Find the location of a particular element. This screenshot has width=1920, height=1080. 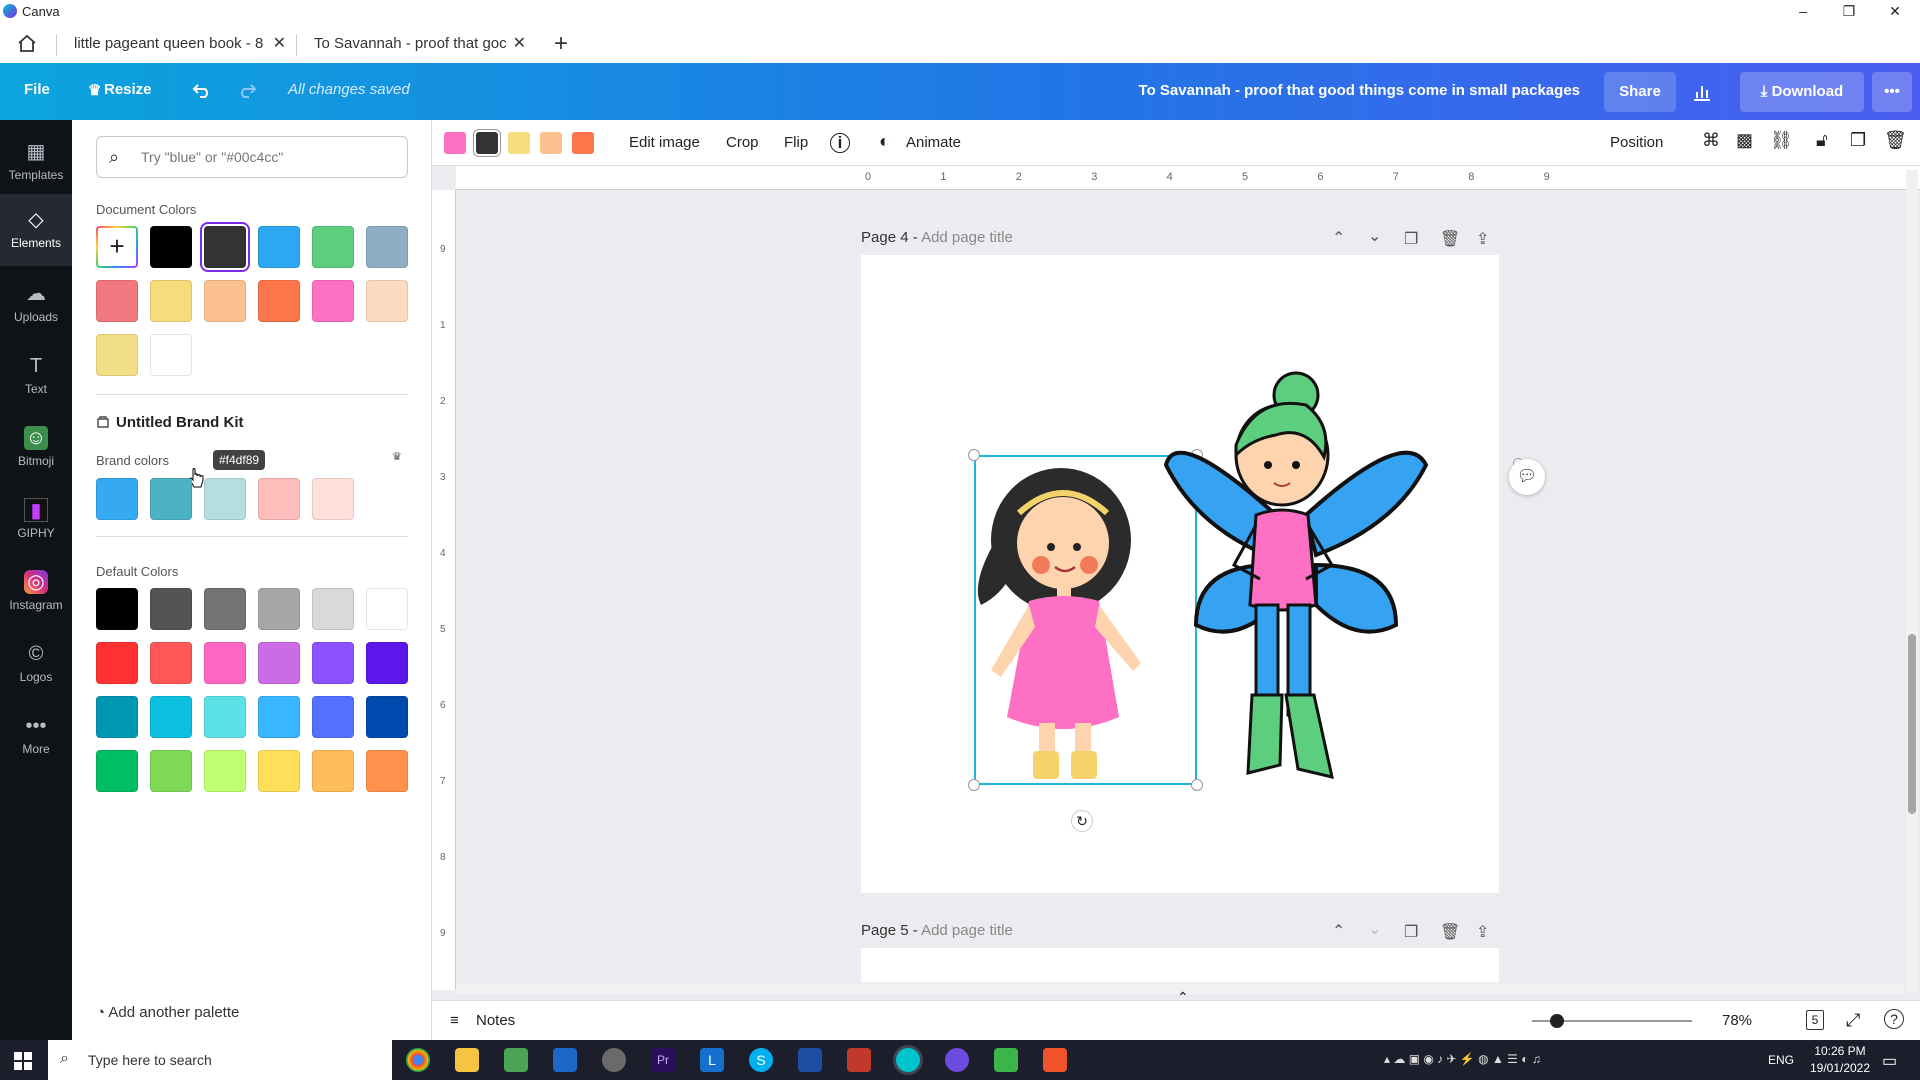

share-button: Share is located at coordinates (1640, 92).